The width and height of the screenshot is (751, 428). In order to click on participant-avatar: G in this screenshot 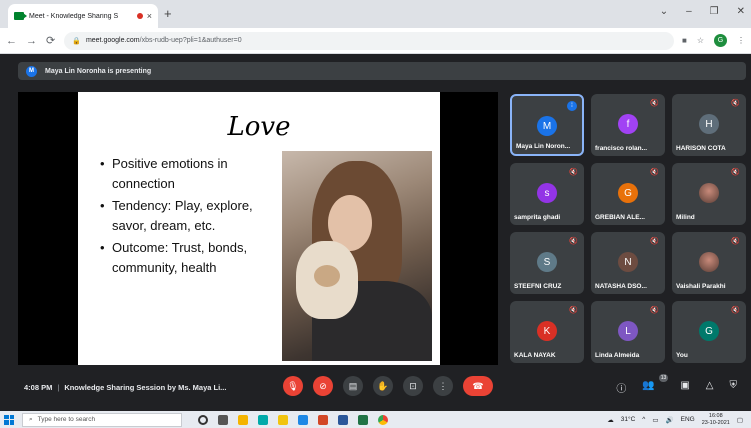, I will do `click(628, 193)`.